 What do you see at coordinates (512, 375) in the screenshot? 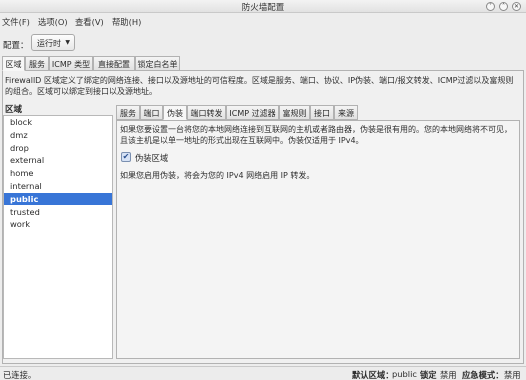
I see `panic-mode-value: 禁用` at bounding box center [512, 375].